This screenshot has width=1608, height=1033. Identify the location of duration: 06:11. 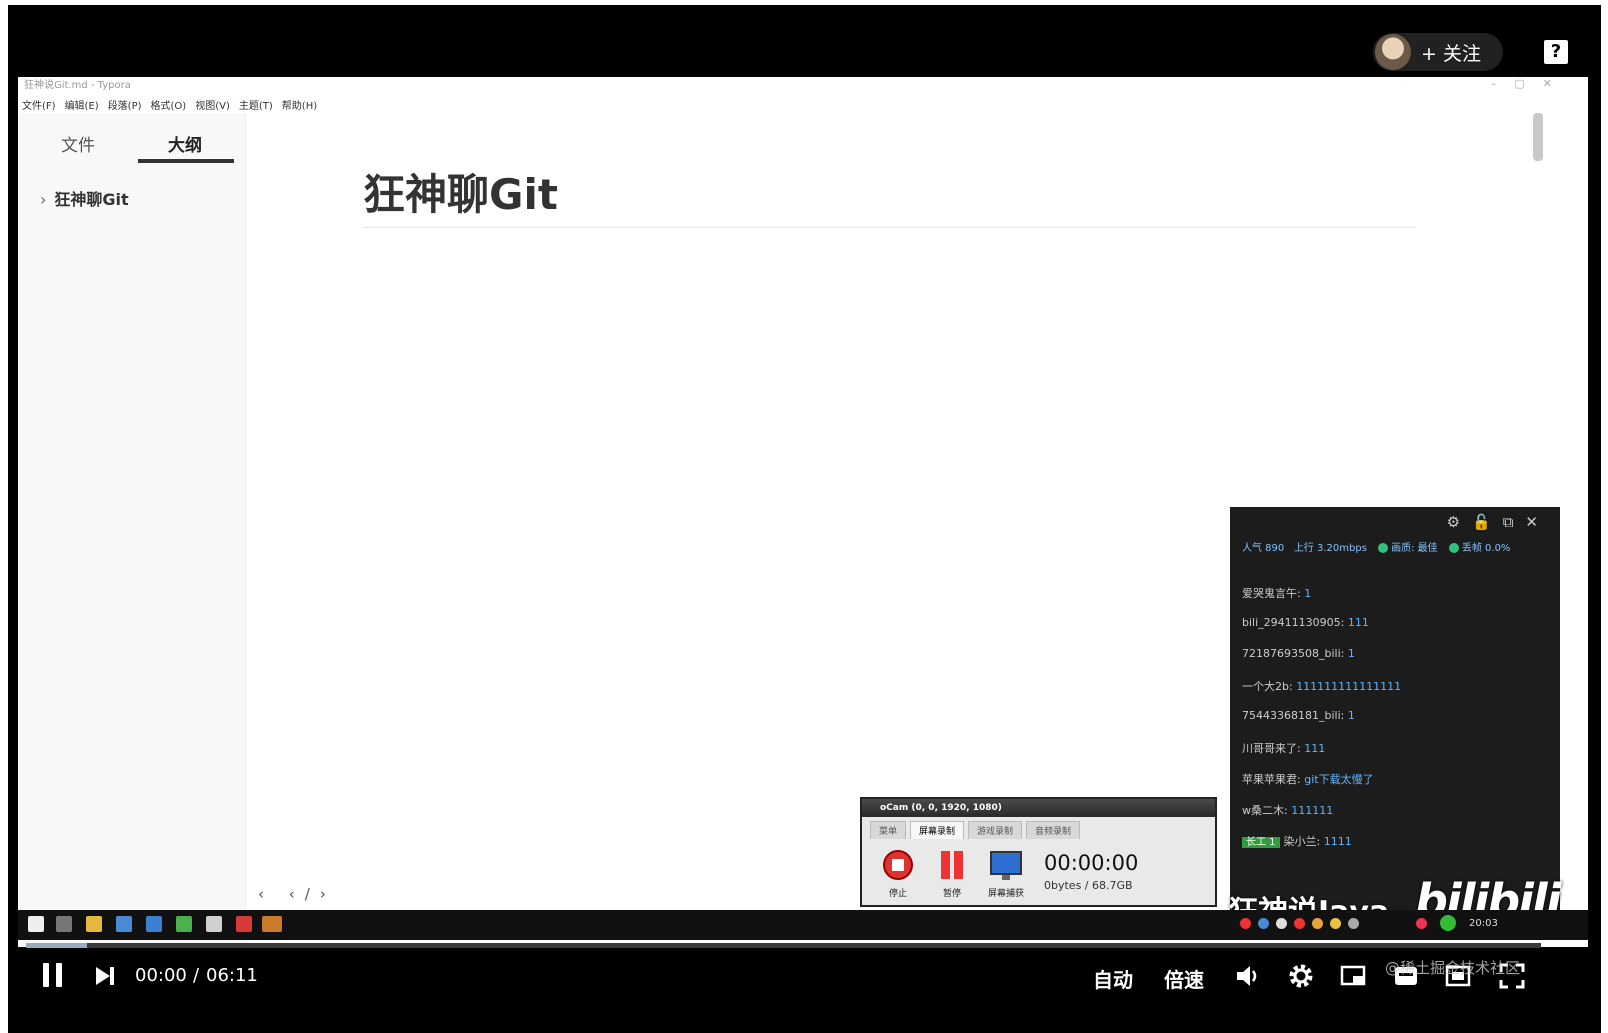
(232, 975).